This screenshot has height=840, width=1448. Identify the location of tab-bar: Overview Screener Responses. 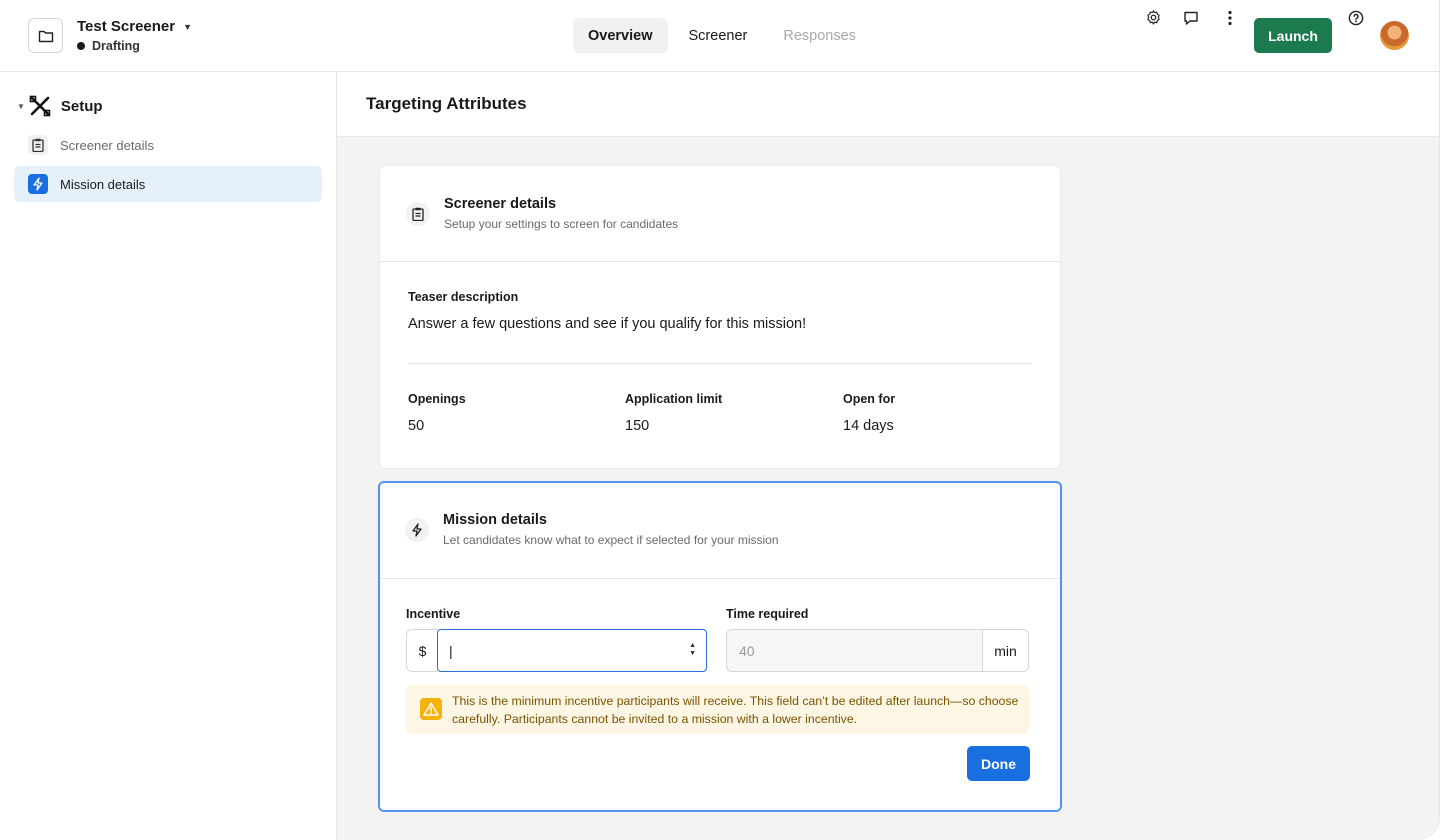
(725, 35).